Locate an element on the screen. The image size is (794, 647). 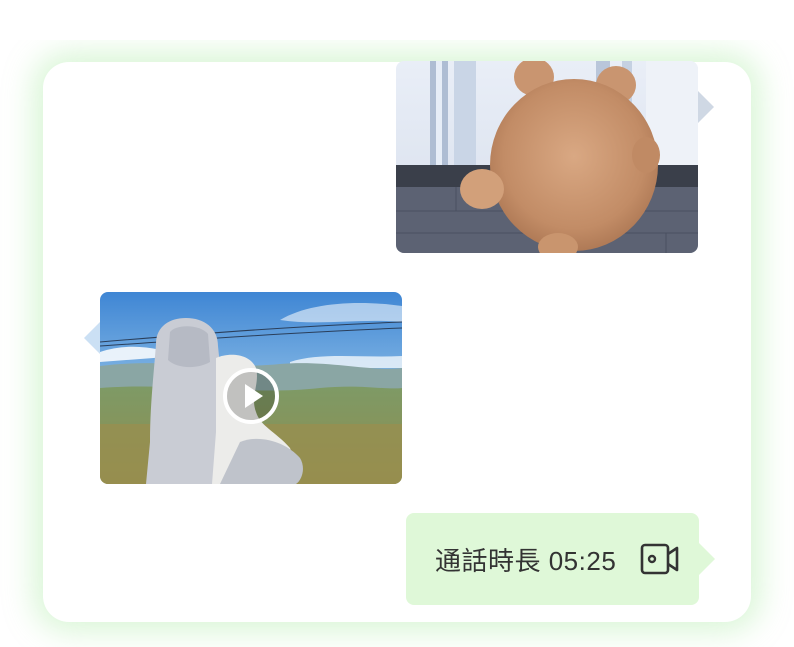
bear-photo is located at coordinates (547, 157).